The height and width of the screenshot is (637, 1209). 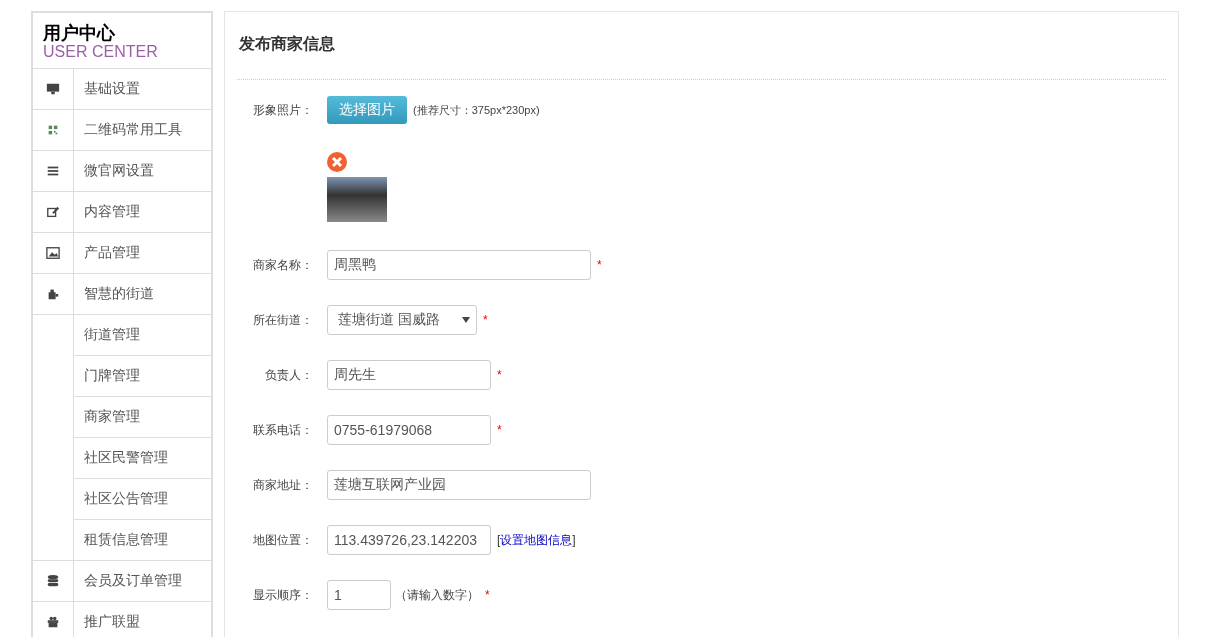 I want to click on monitor-icon, so click(x=53, y=89).